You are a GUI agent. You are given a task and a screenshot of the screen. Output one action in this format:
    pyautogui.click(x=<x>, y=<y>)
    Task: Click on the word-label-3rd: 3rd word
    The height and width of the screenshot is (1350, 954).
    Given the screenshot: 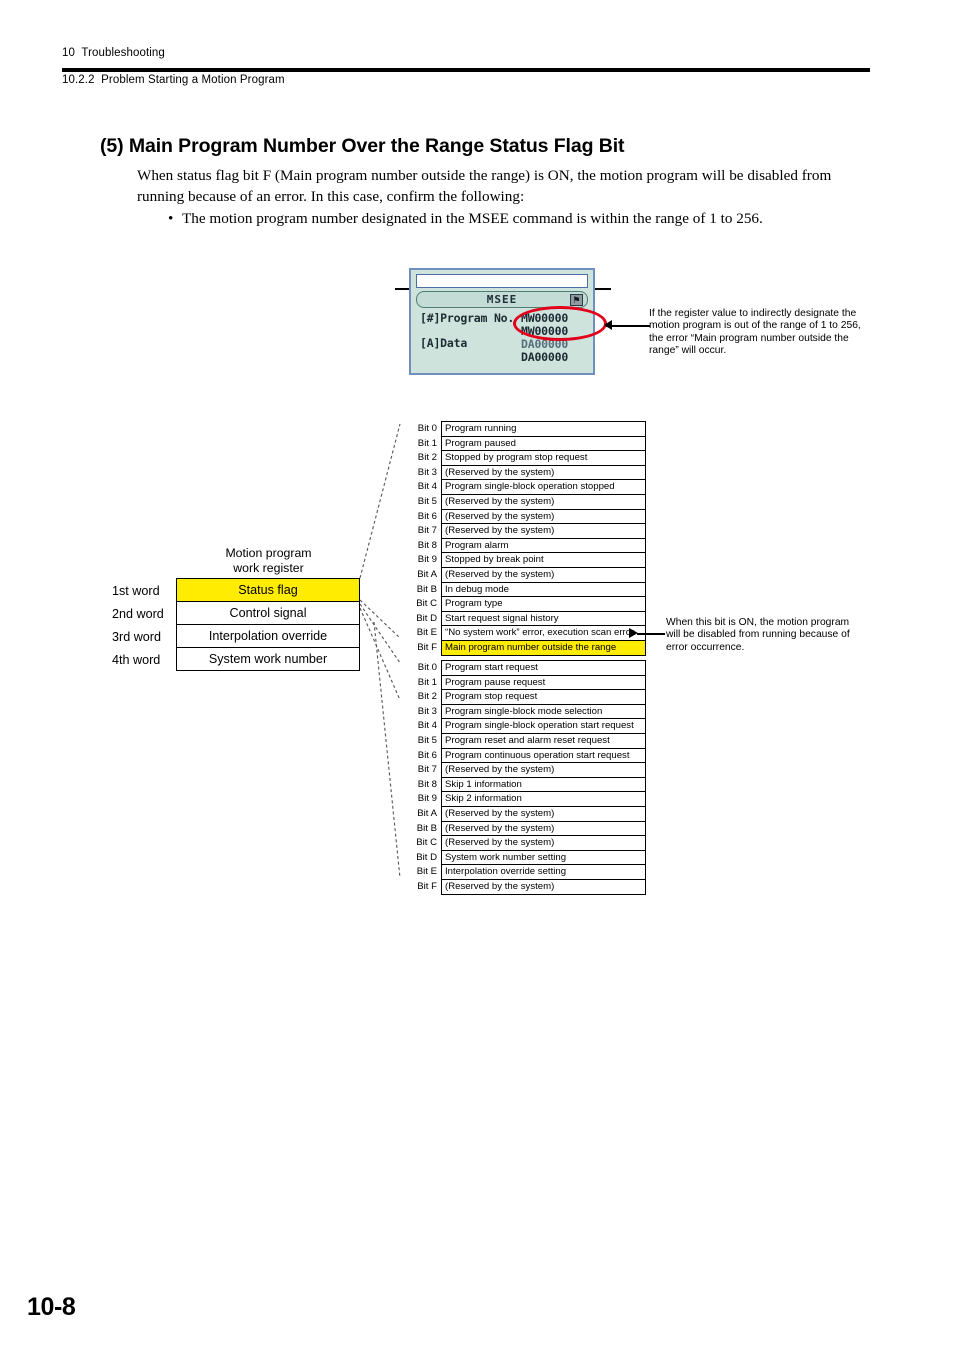 What is the action you would take?
    pyautogui.click(x=136, y=637)
    